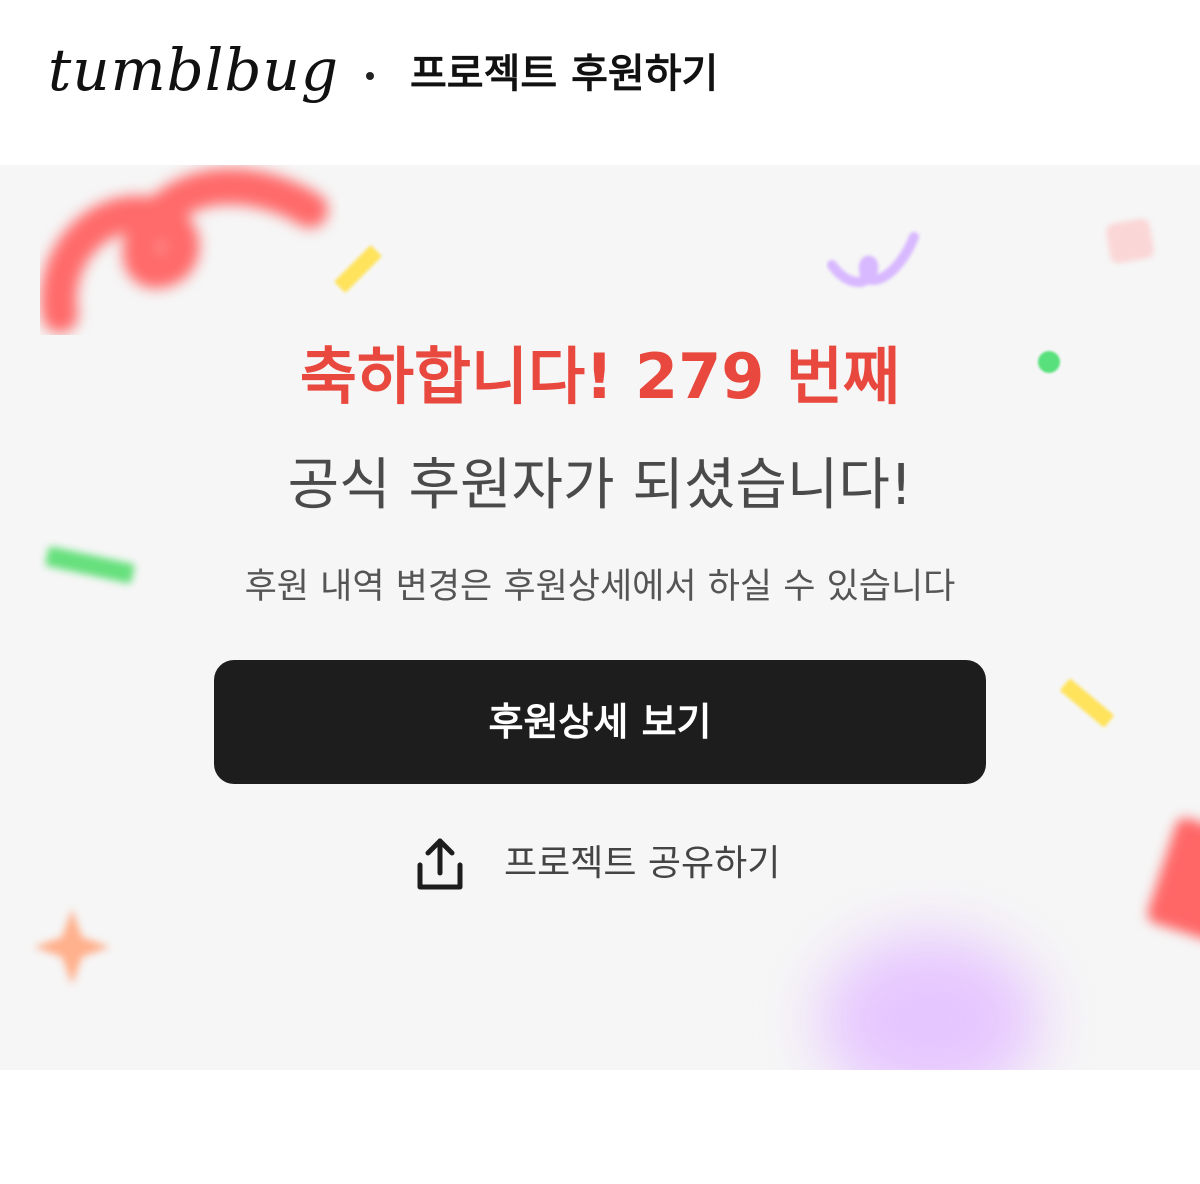  Describe the element at coordinates (1172, 880) in the screenshot. I see `confetti-red-block` at that location.